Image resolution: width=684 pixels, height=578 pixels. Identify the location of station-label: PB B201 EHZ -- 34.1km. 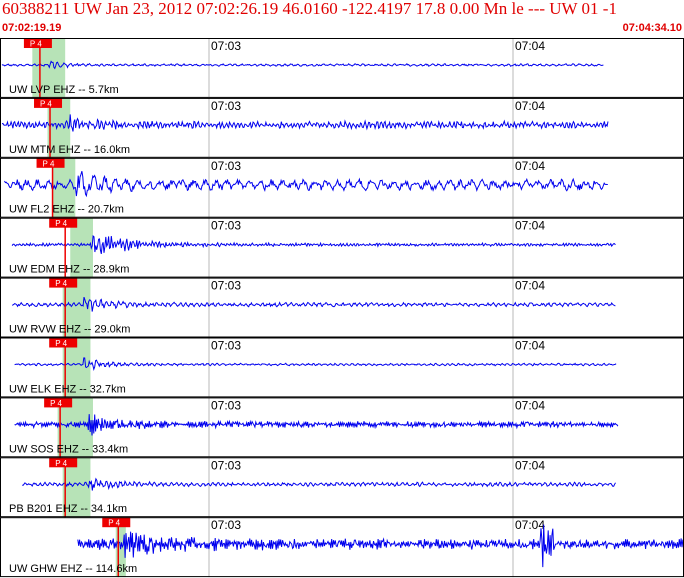
(68, 509).